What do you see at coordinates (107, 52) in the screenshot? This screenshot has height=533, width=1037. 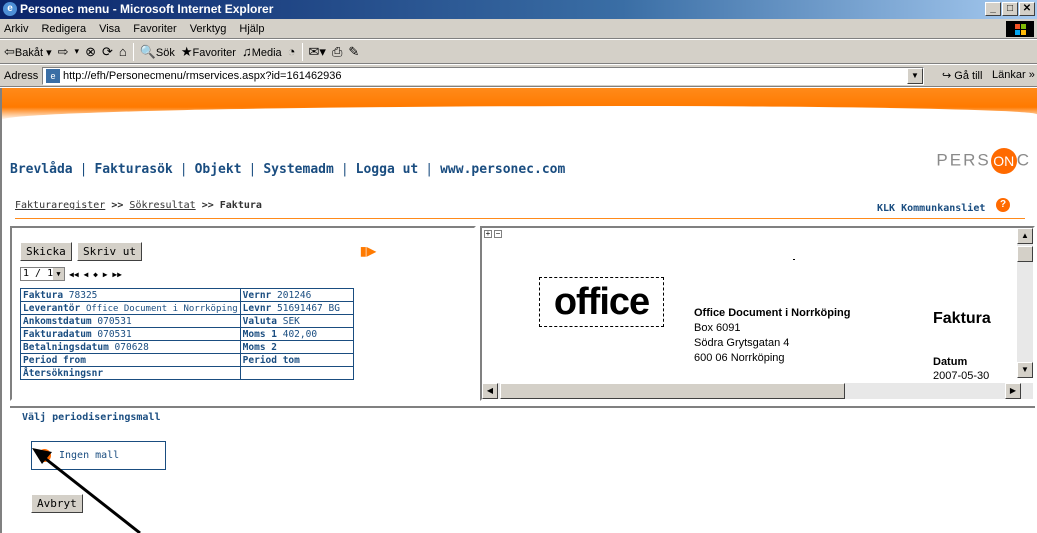 I see `refresh-icon: ⟳` at bounding box center [107, 52].